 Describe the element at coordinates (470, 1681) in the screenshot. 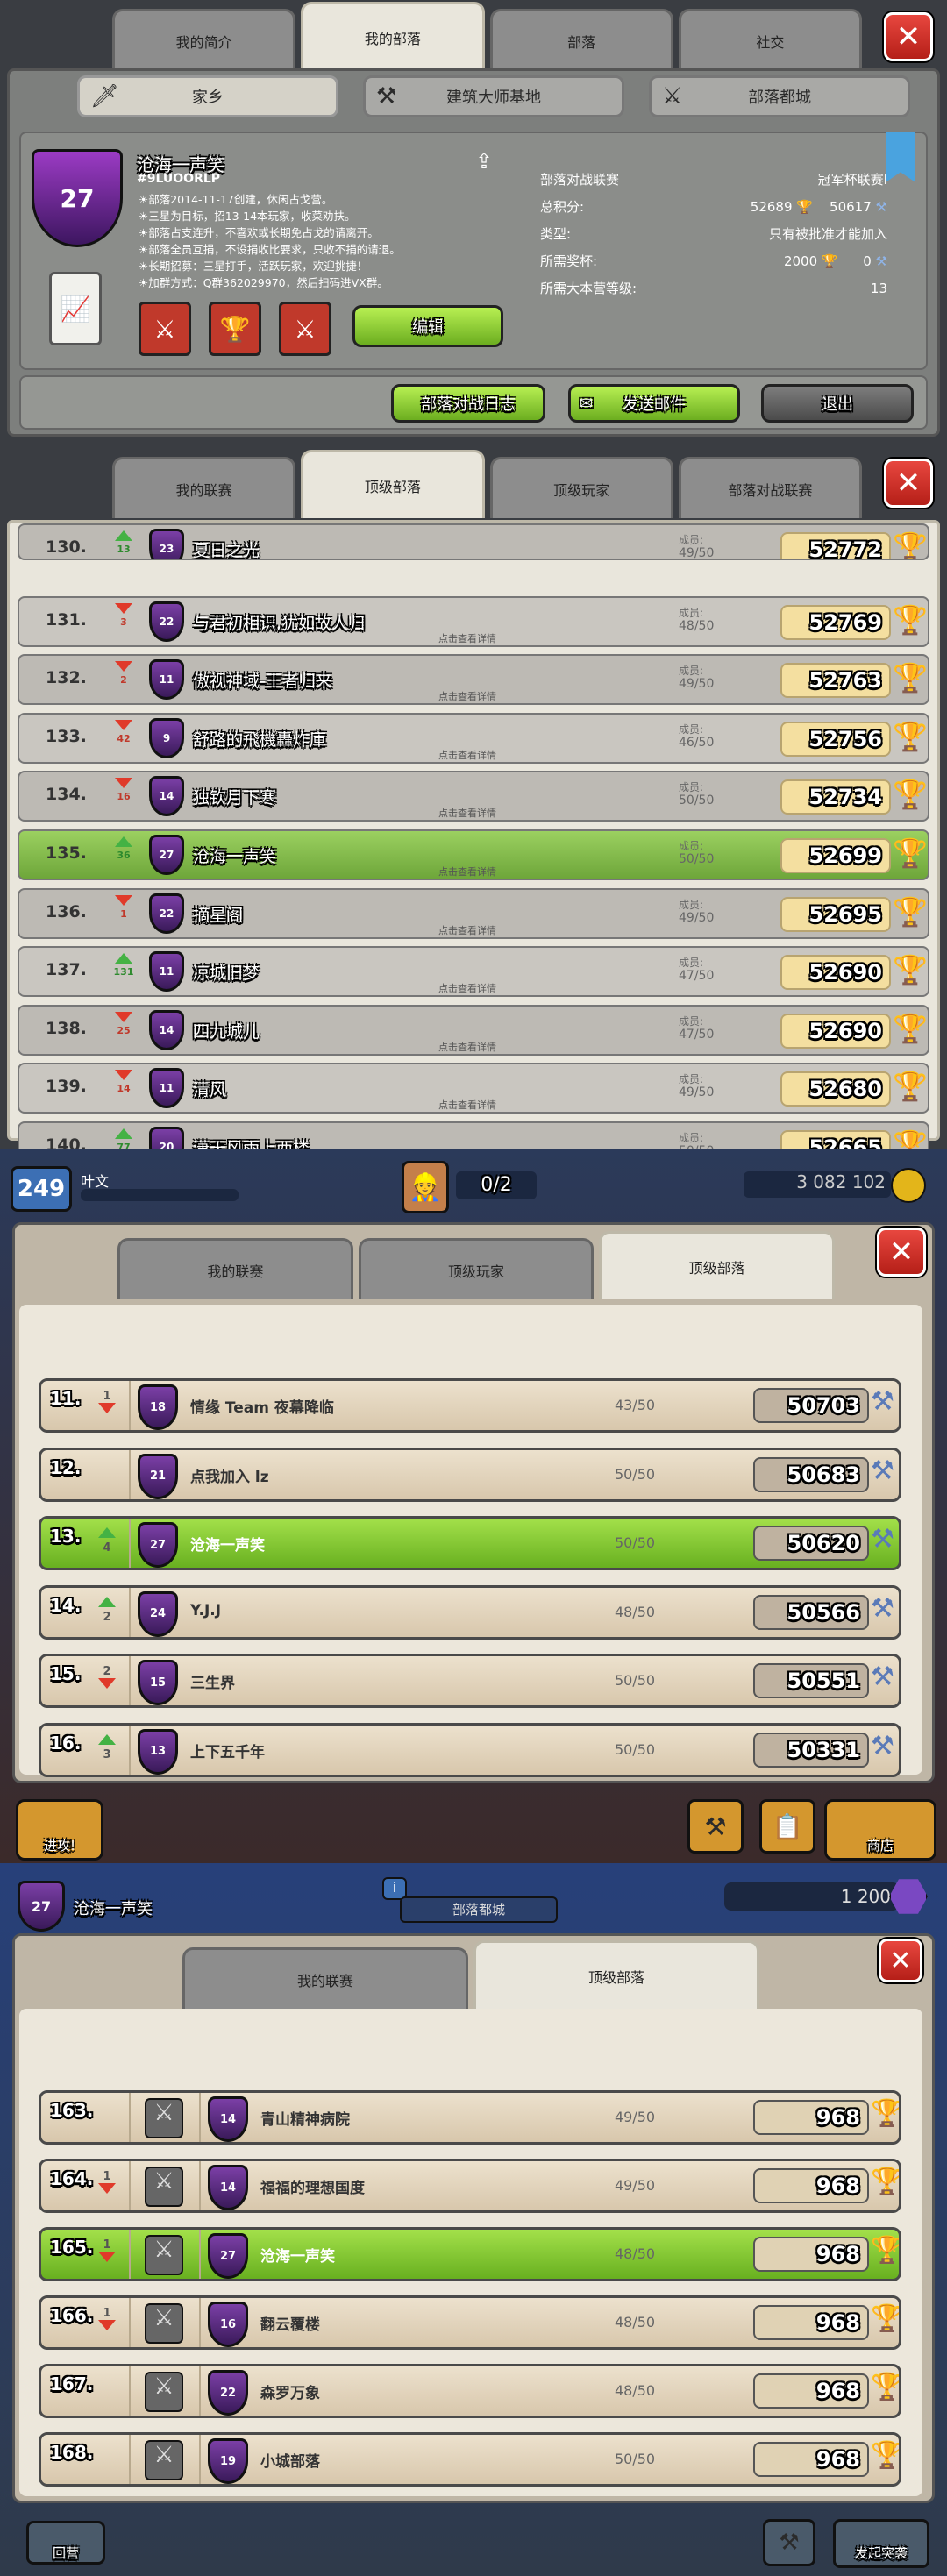

I see `clan-row: 15. 2 15 三生界 50/50 50551 ⚒` at that location.